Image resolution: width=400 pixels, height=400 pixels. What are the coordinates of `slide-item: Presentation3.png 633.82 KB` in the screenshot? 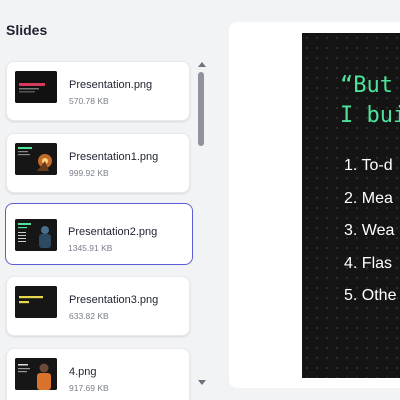 It's located at (98, 306).